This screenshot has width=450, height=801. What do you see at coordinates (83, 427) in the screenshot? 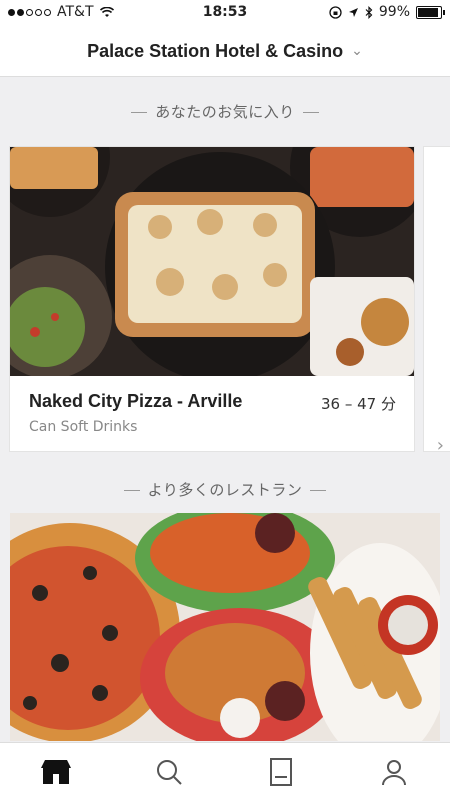
I see `restaurant-subtitle: Can Soft Drinks` at bounding box center [83, 427].